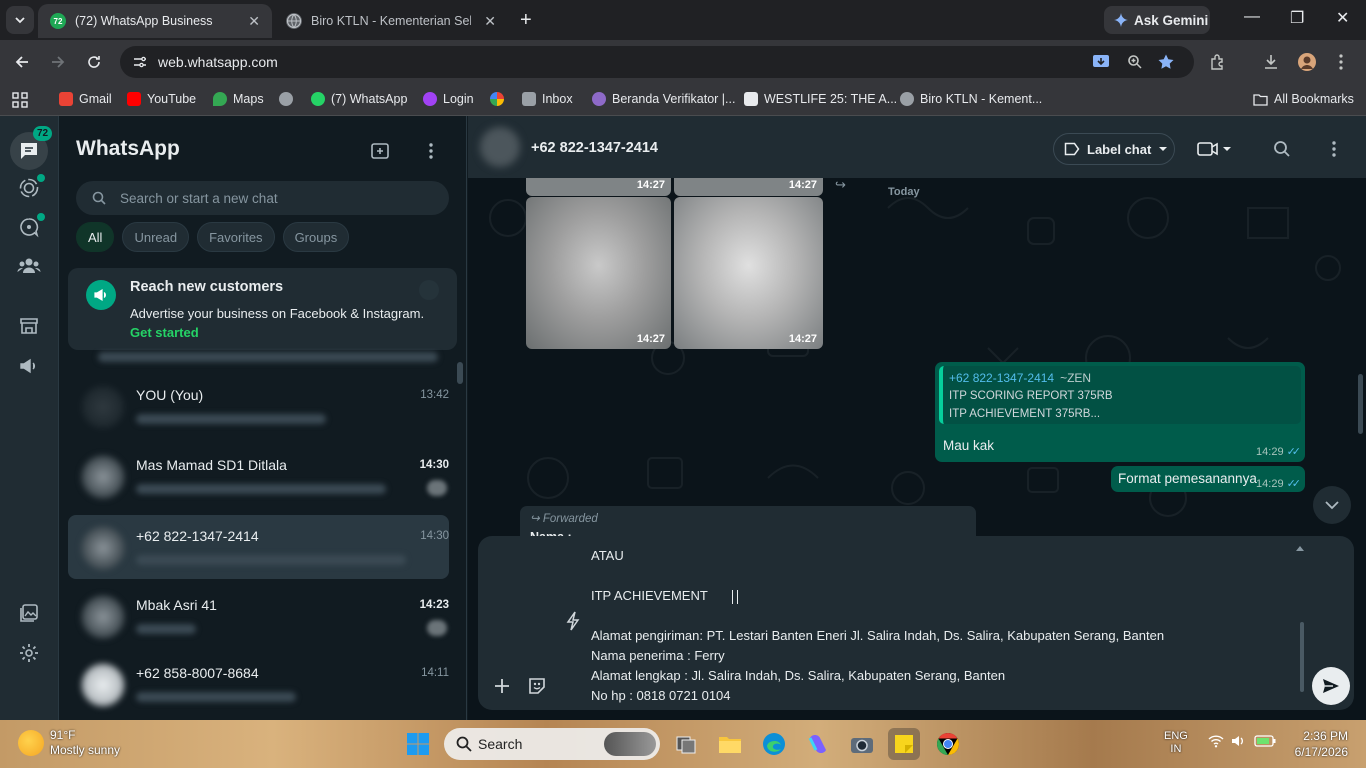 This screenshot has width=1366, height=768. What do you see at coordinates (22, 62) in the screenshot?
I see `back-button` at bounding box center [22, 62].